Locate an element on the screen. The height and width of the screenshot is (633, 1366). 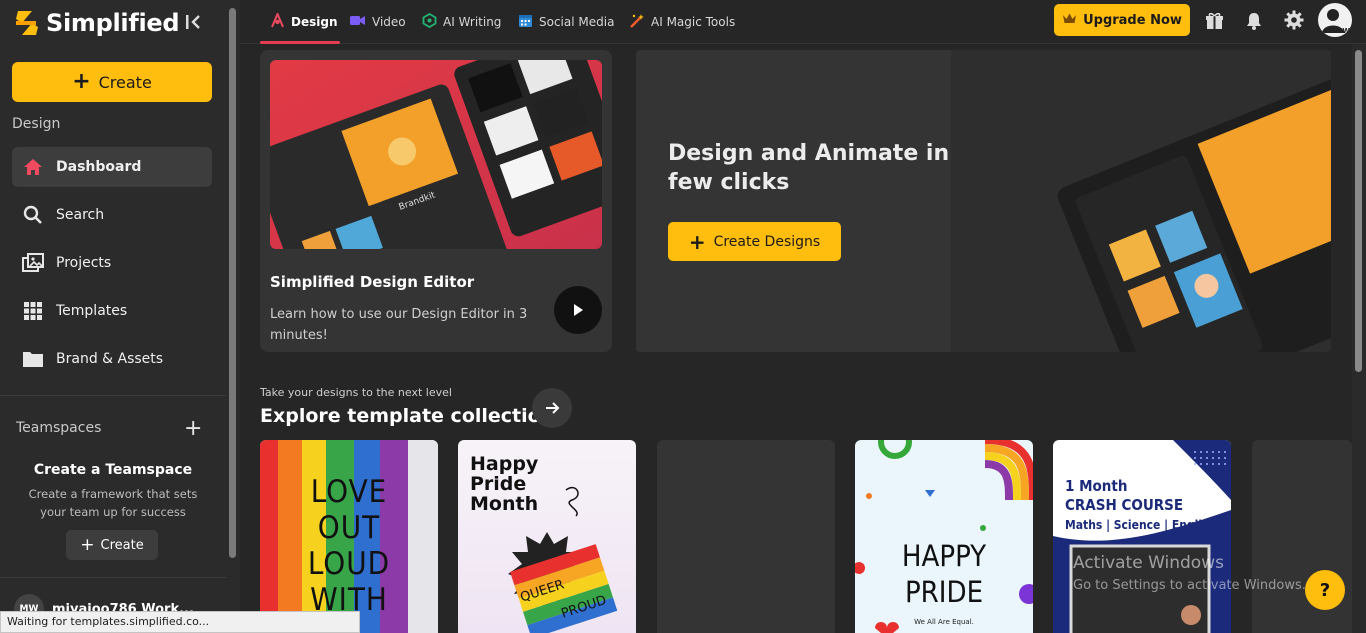
sidebar-item-brand-assets: Brand & Assets is located at coordinates (112, 359).